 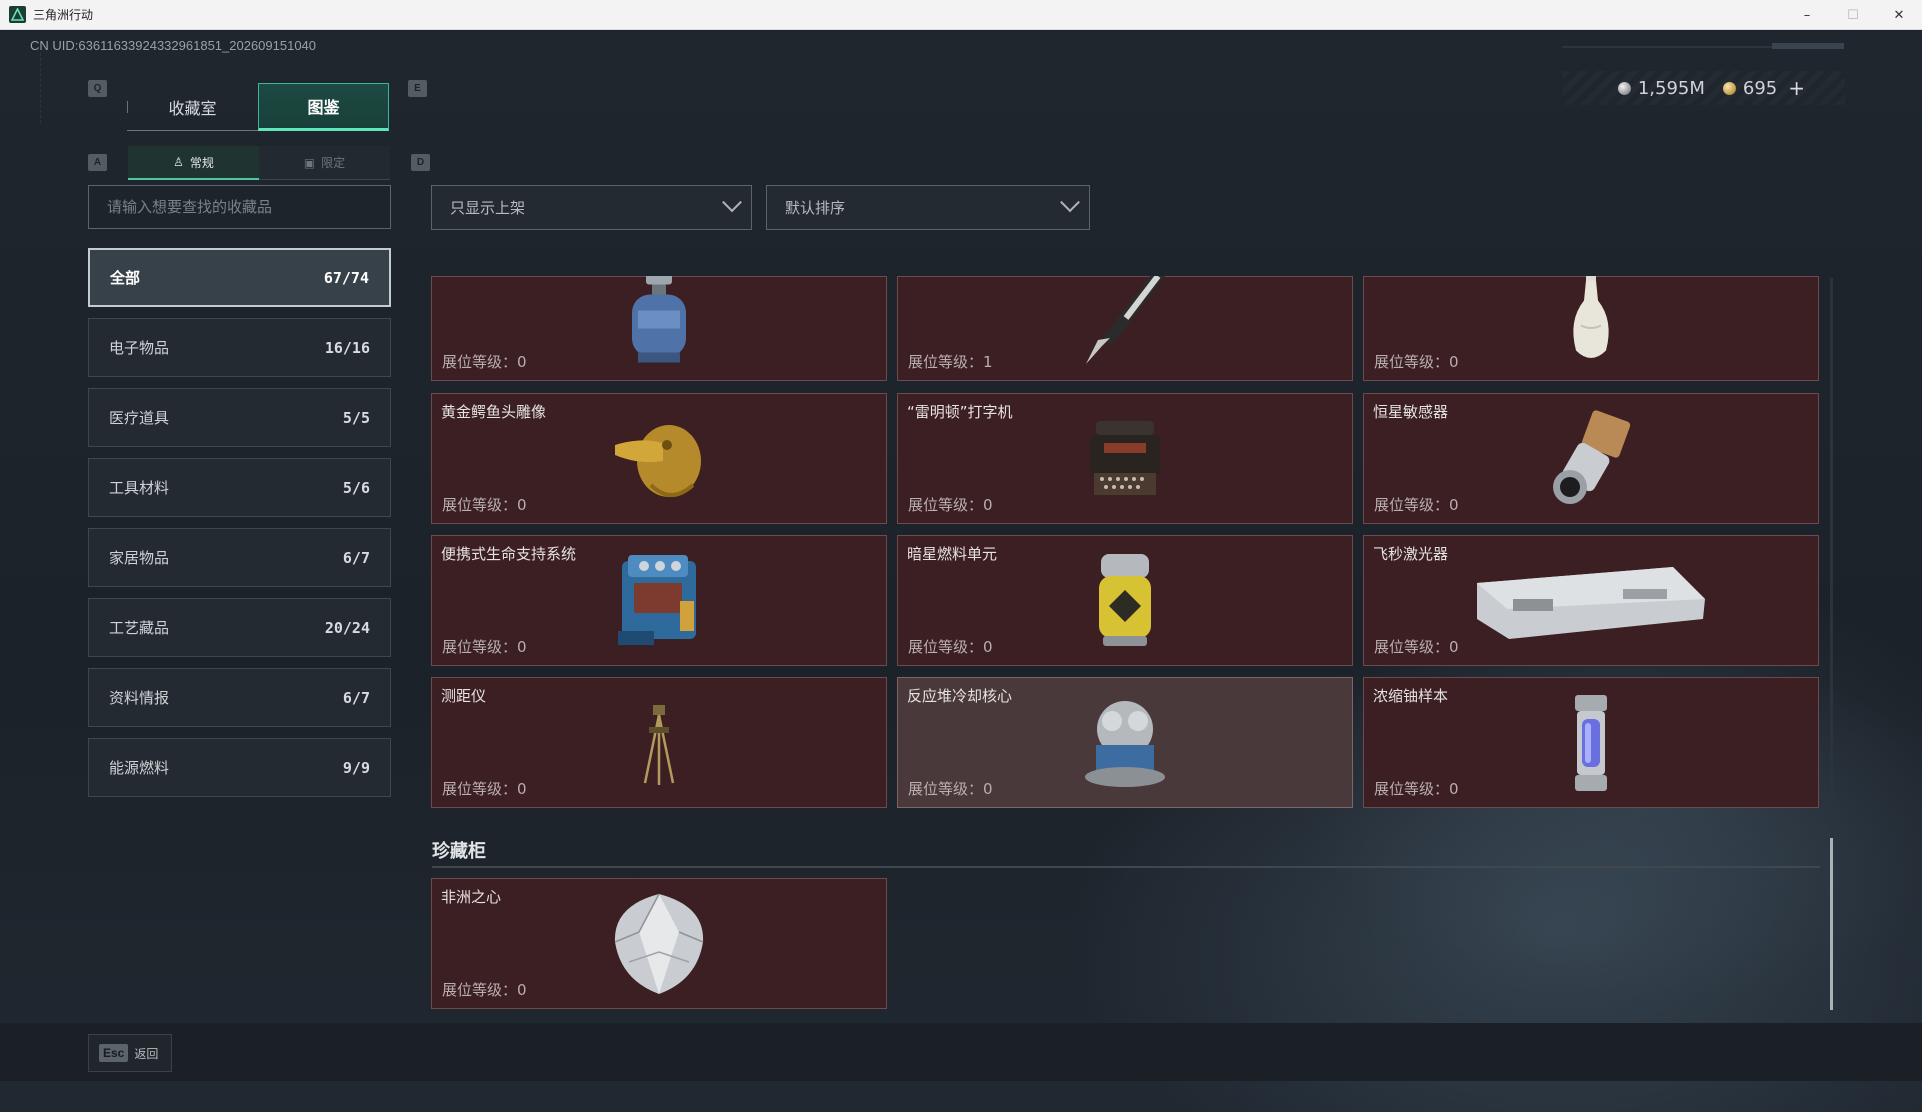 I want to click on key-hint-d: D, so click(x=420, y=162).